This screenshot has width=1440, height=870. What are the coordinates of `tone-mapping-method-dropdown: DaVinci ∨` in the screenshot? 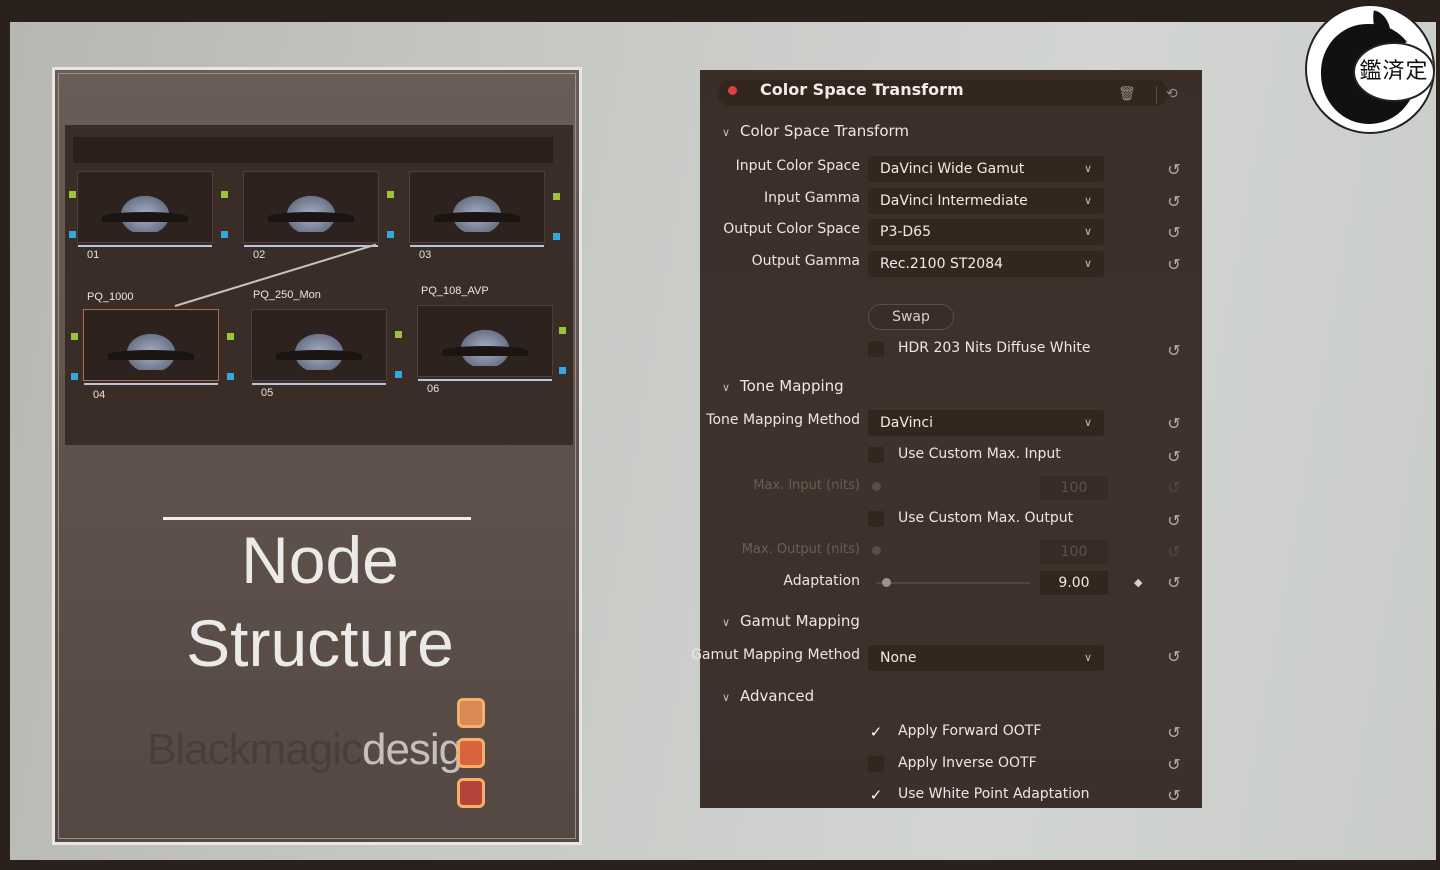 It's located at (986, 423).